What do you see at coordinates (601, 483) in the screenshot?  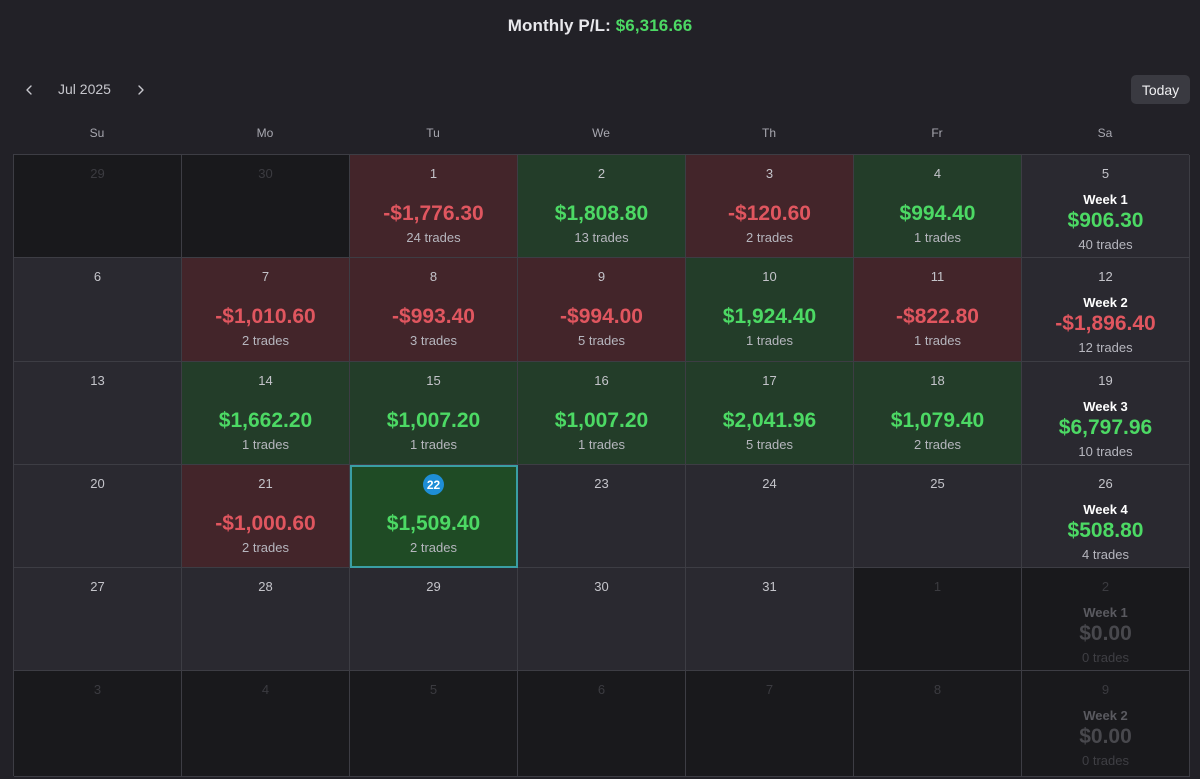 I see `day-number: 23` at bounding box center [601, 483].